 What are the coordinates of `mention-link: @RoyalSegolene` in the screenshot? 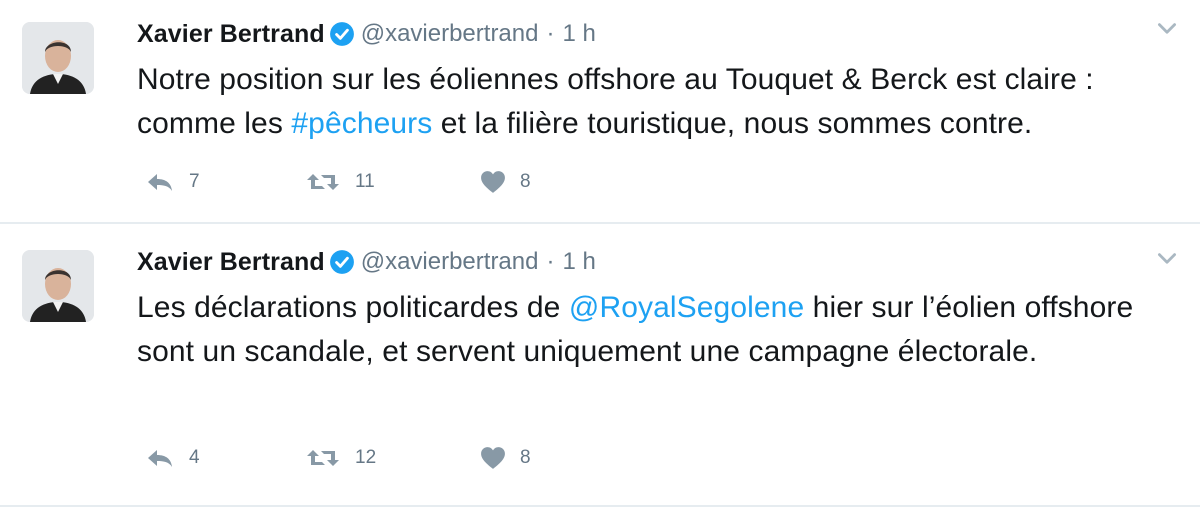 It's located at (686, 307).